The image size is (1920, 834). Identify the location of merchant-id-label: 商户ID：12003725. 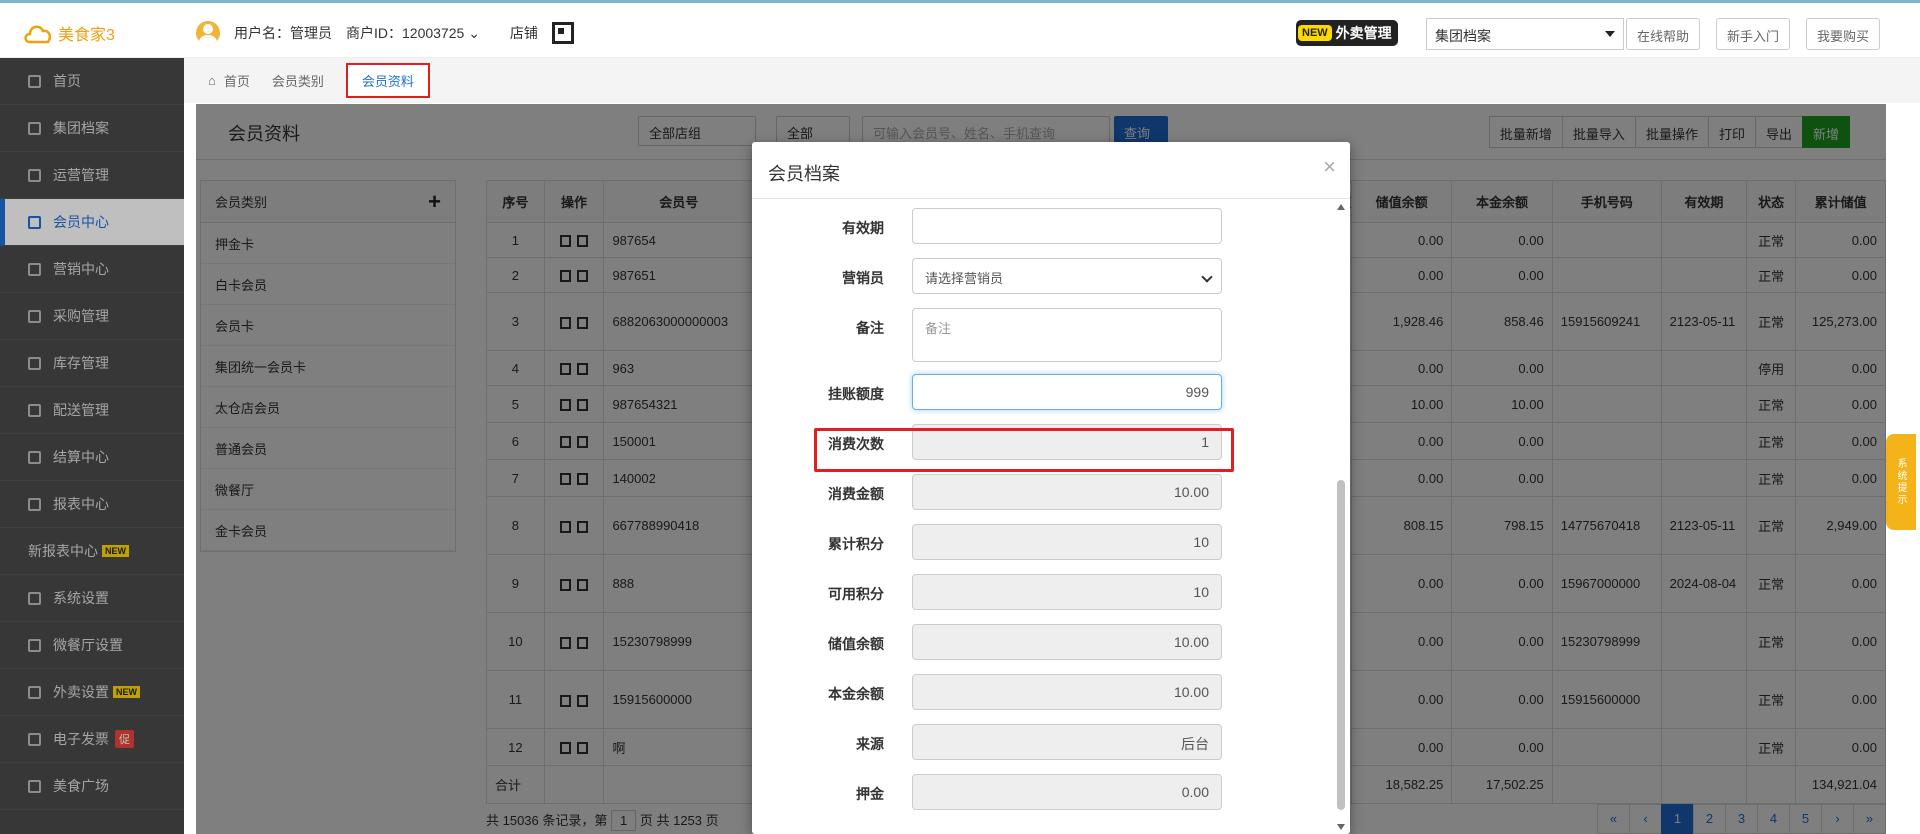
(405, 33).